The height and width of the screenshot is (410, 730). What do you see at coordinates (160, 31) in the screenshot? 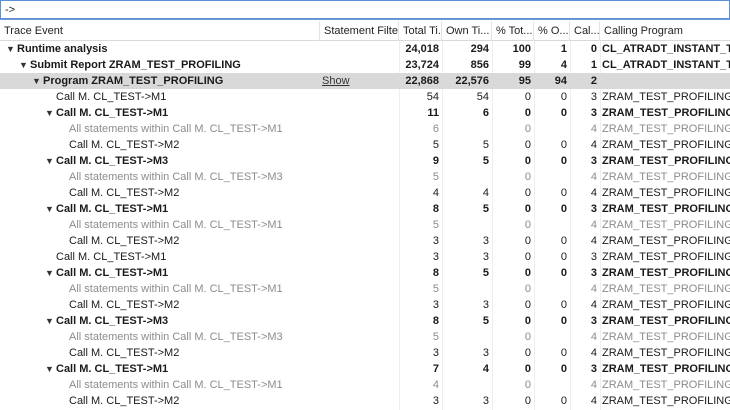
I see `column-header-trace-event: Trace Event` at bounding box center [160, 31].